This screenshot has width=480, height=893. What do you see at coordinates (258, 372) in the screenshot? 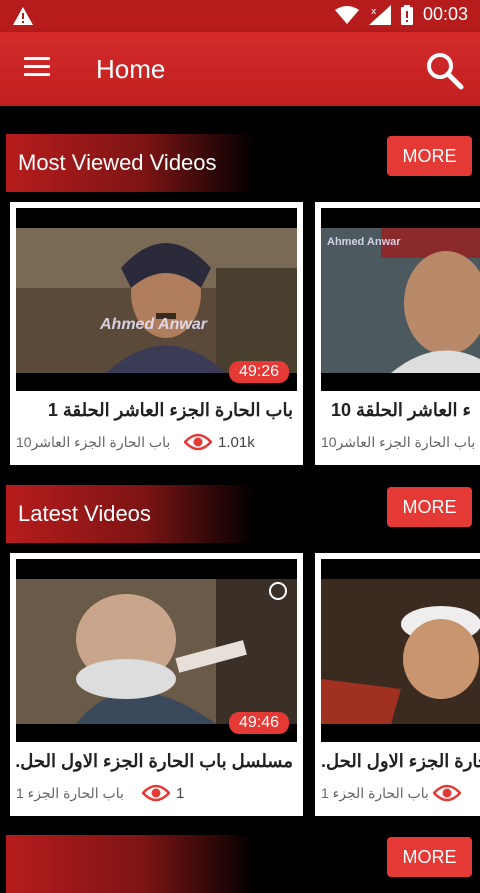
I see `duration-badge: 49:26` at bounding box center [258, 372].